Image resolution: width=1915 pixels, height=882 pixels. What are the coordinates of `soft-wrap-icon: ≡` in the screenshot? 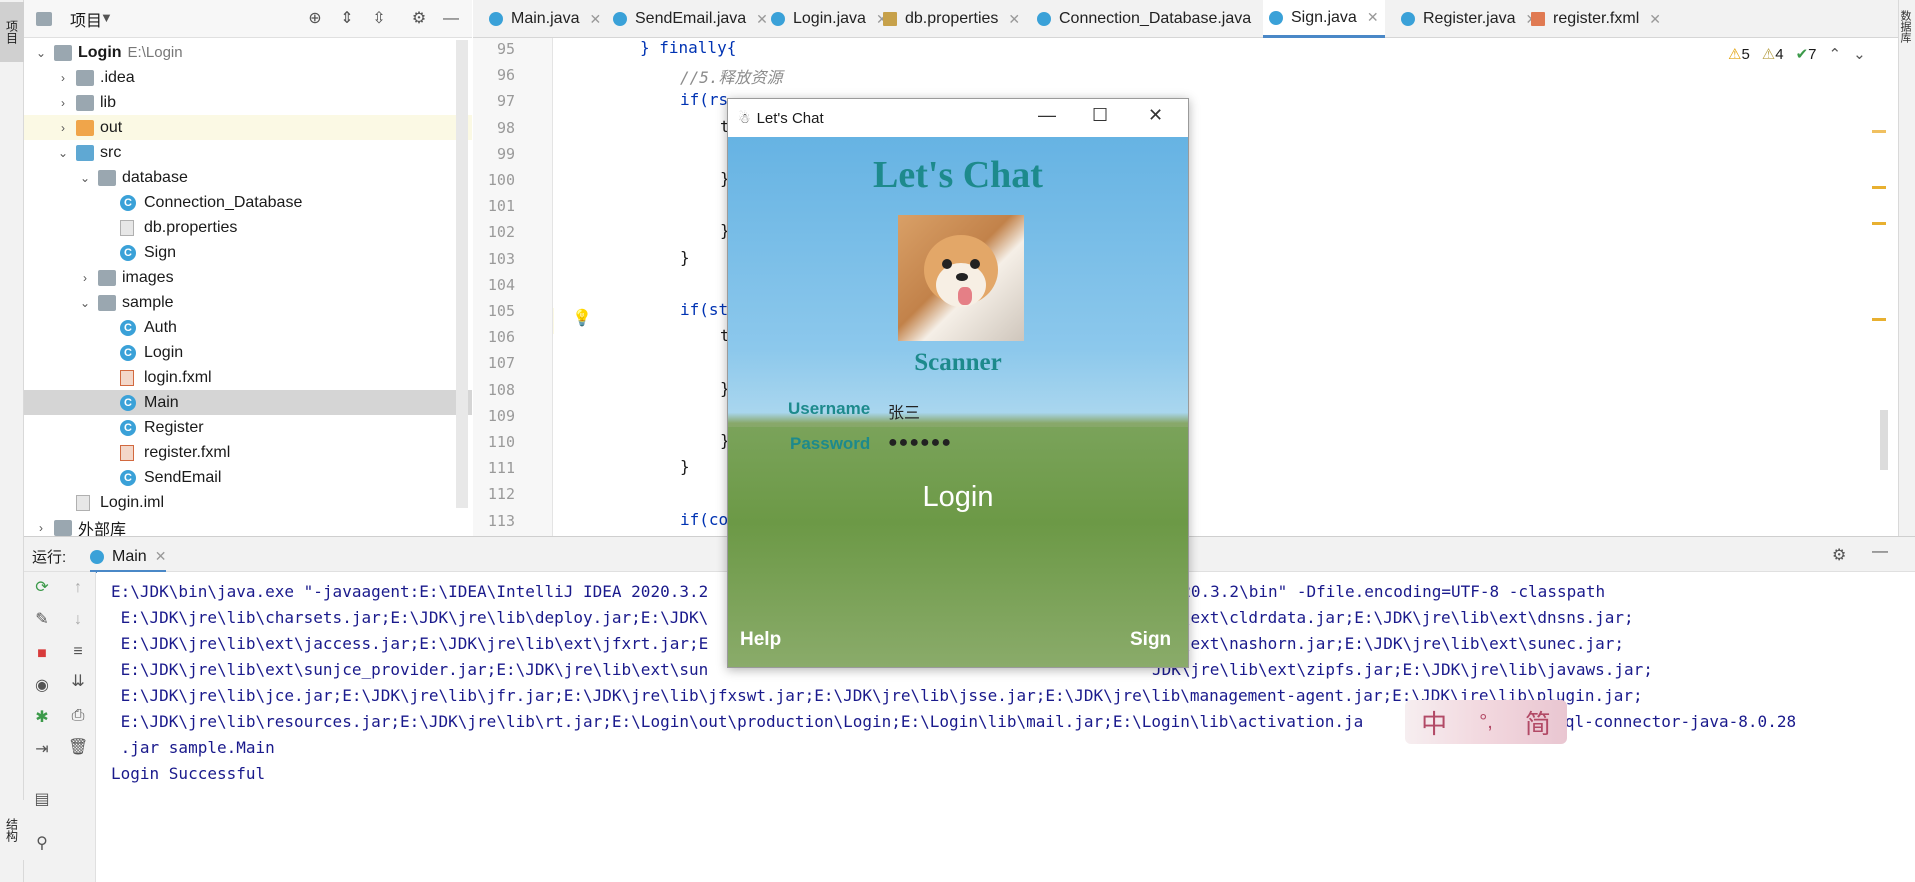 It's located at (78, 652).